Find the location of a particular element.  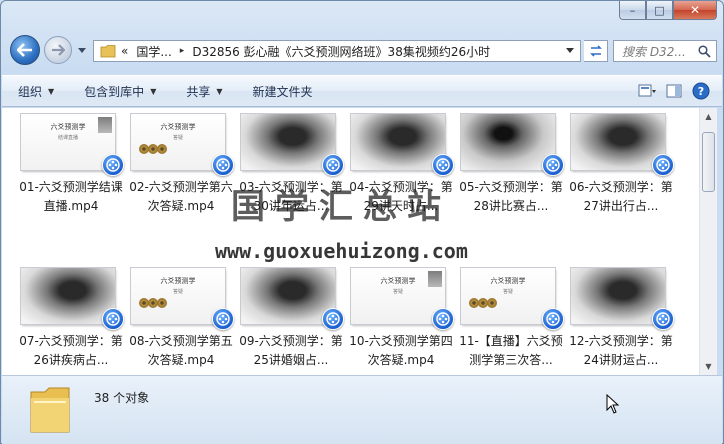

close-button: ✕ is located at coordinates (695, 10).